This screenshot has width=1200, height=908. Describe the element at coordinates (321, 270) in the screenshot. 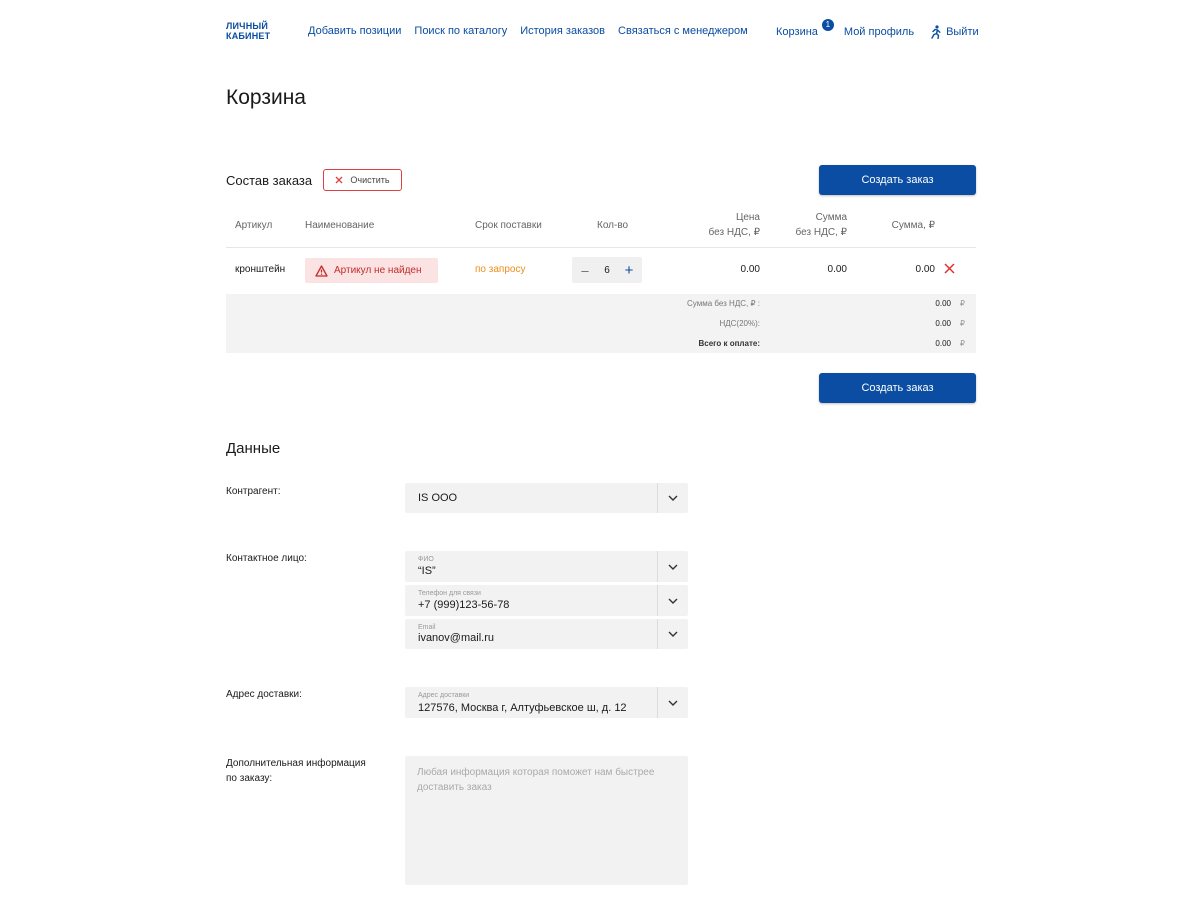

I see `warning-triangle-icon` at that location.